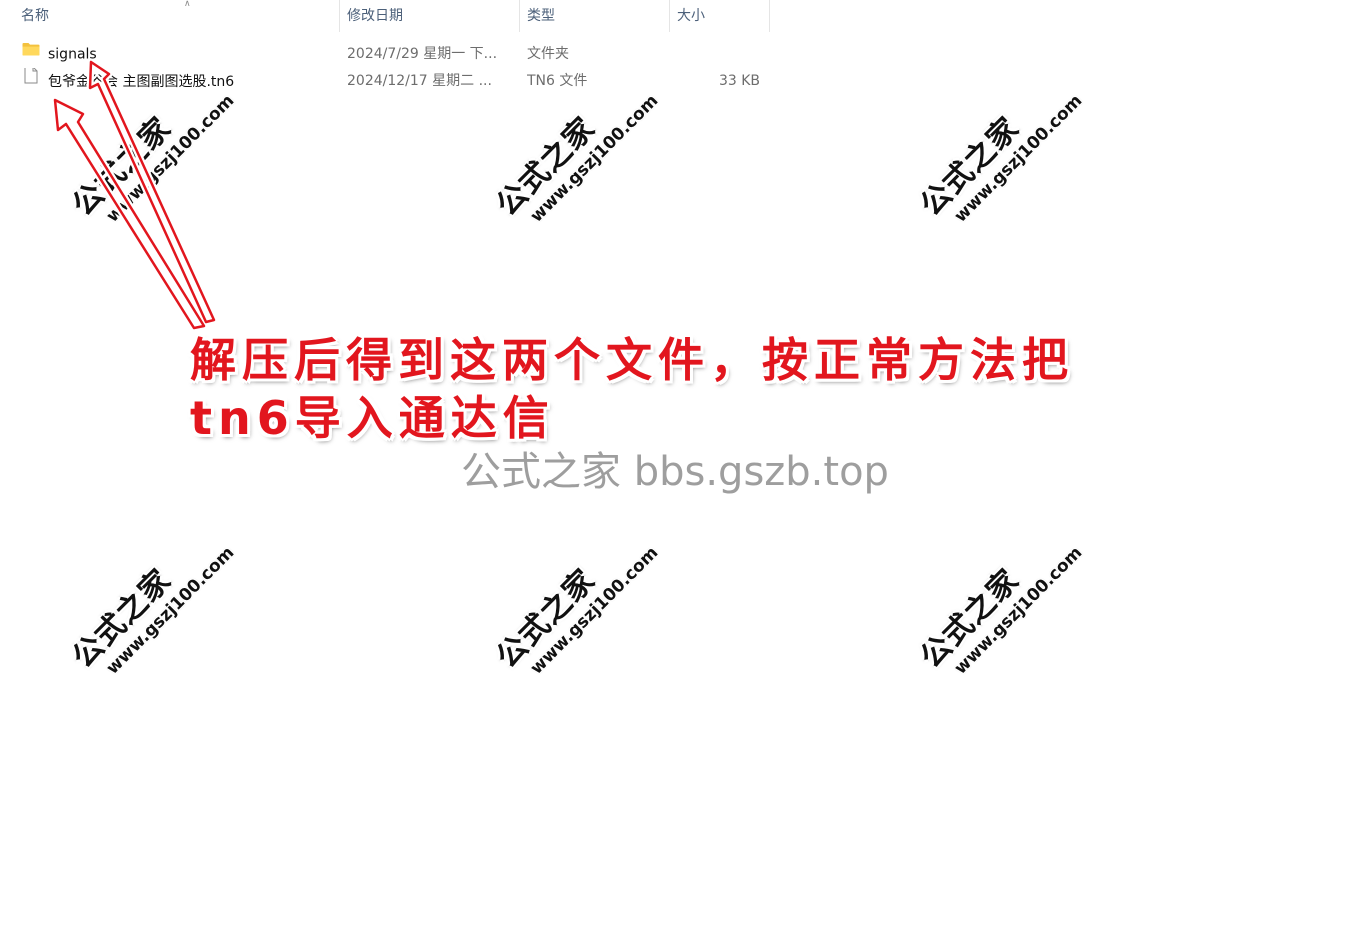  I want to click on sort-ascending-icon: ∧, so click(187, 4).